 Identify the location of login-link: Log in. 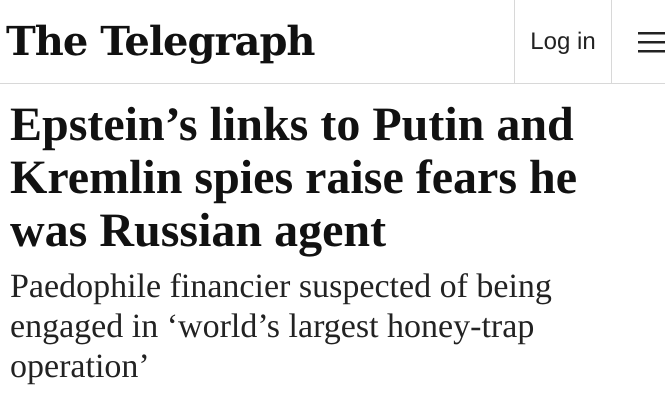
(563, 41).